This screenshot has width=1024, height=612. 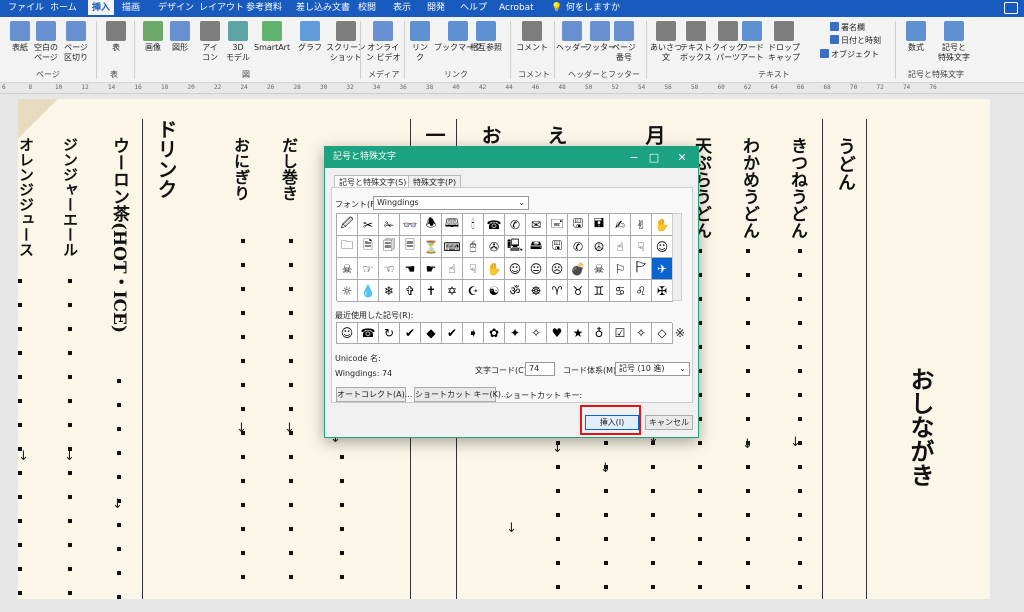 What do you see at coordinates (368, 269) in the screenshot?
I see `symbol-cell: ☞` at bounding box center [368, 269].